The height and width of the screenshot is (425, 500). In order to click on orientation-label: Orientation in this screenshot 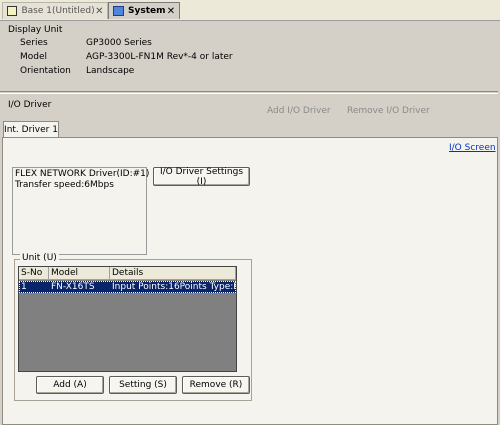, I will do `click(45, 71)`.